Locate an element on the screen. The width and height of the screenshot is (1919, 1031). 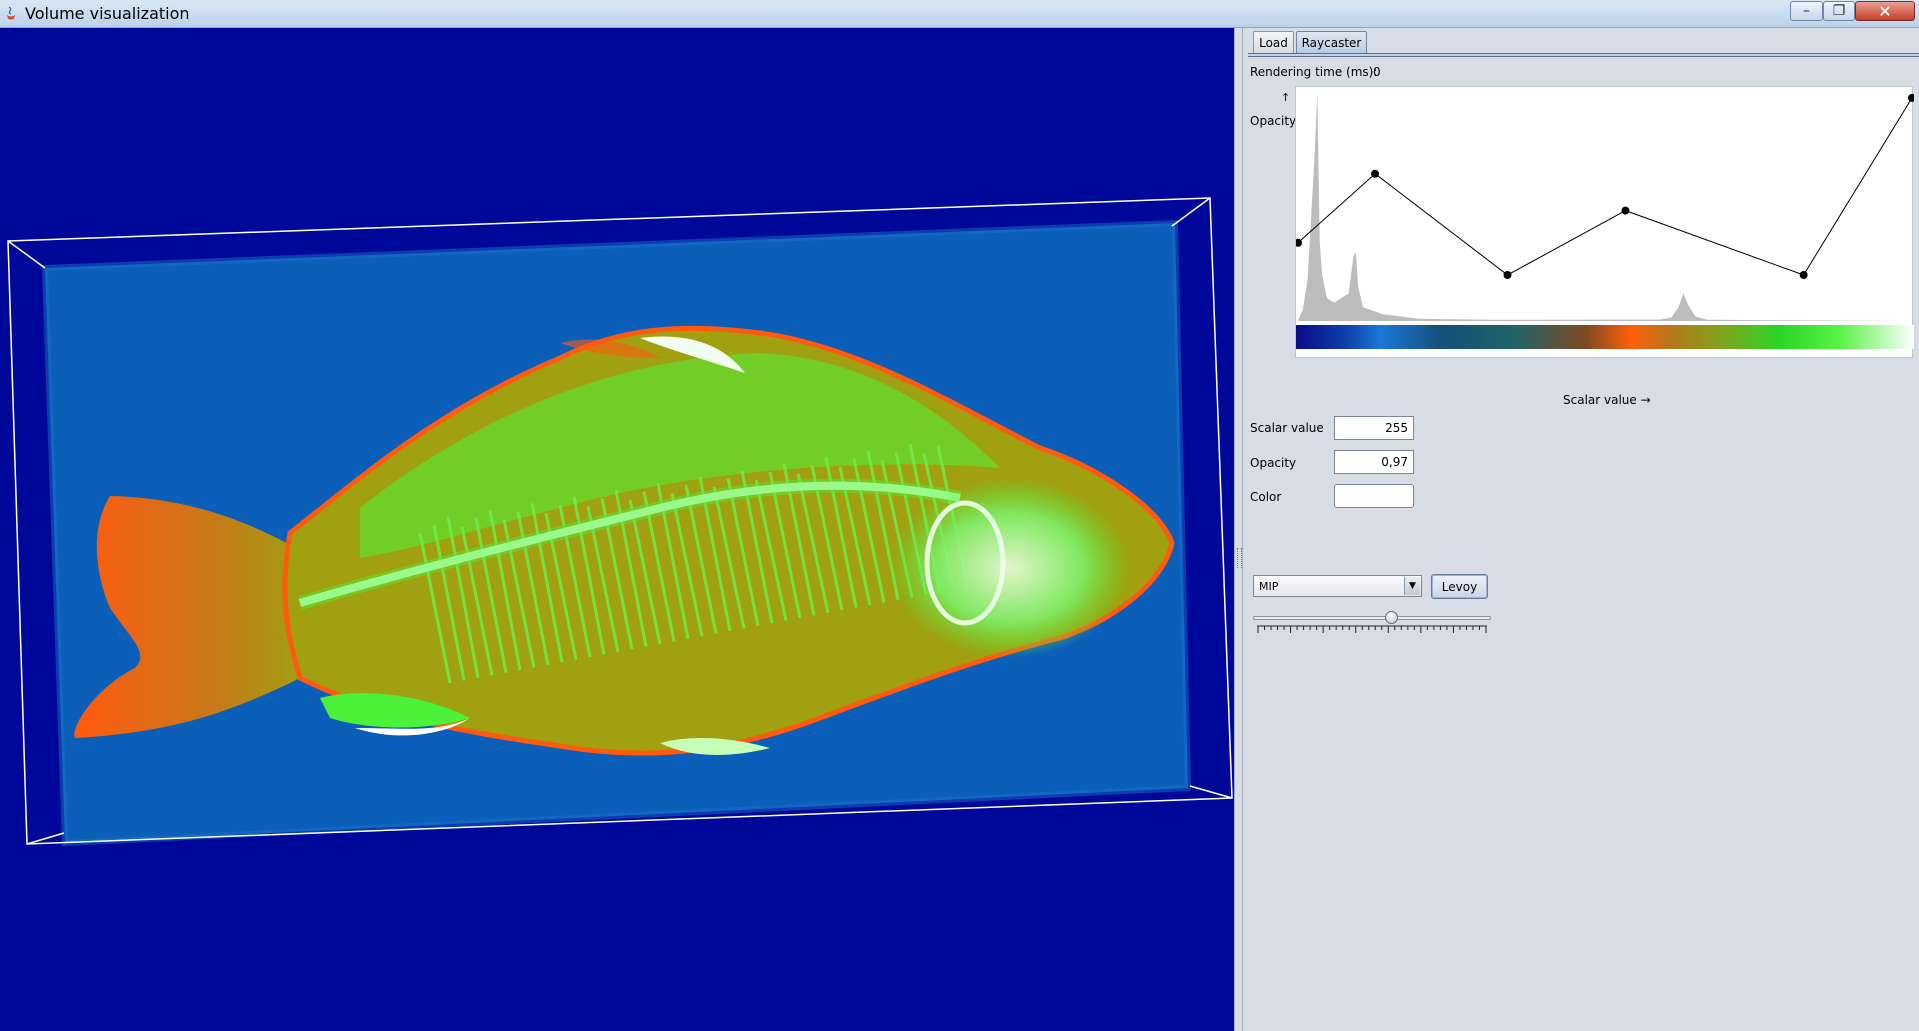
tab-load: Load is located at coordinates (1273, 42).